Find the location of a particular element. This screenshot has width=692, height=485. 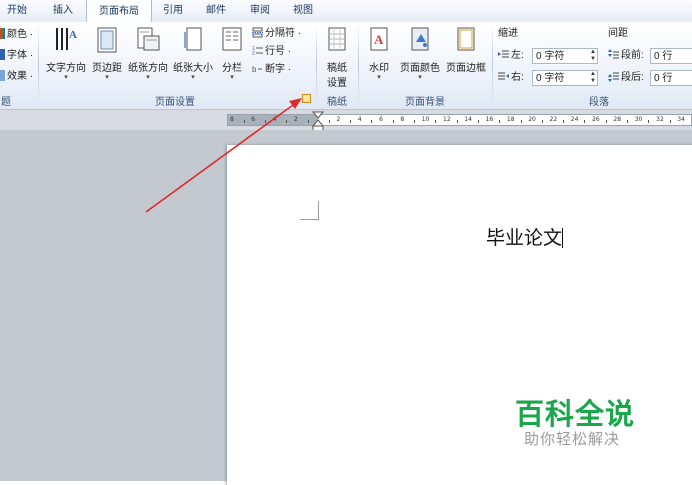

document-title: 毕业论文 is located at coordinates (525, 236).